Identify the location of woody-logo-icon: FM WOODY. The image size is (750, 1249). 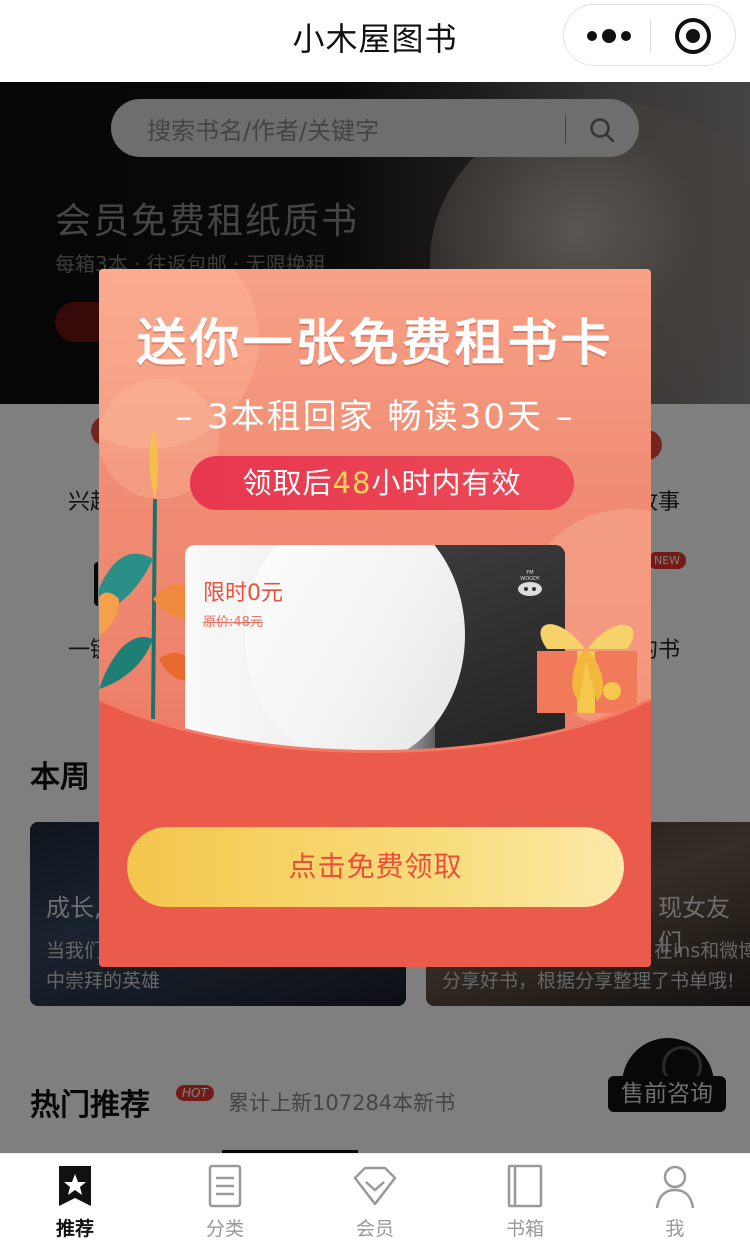
(530, 583).